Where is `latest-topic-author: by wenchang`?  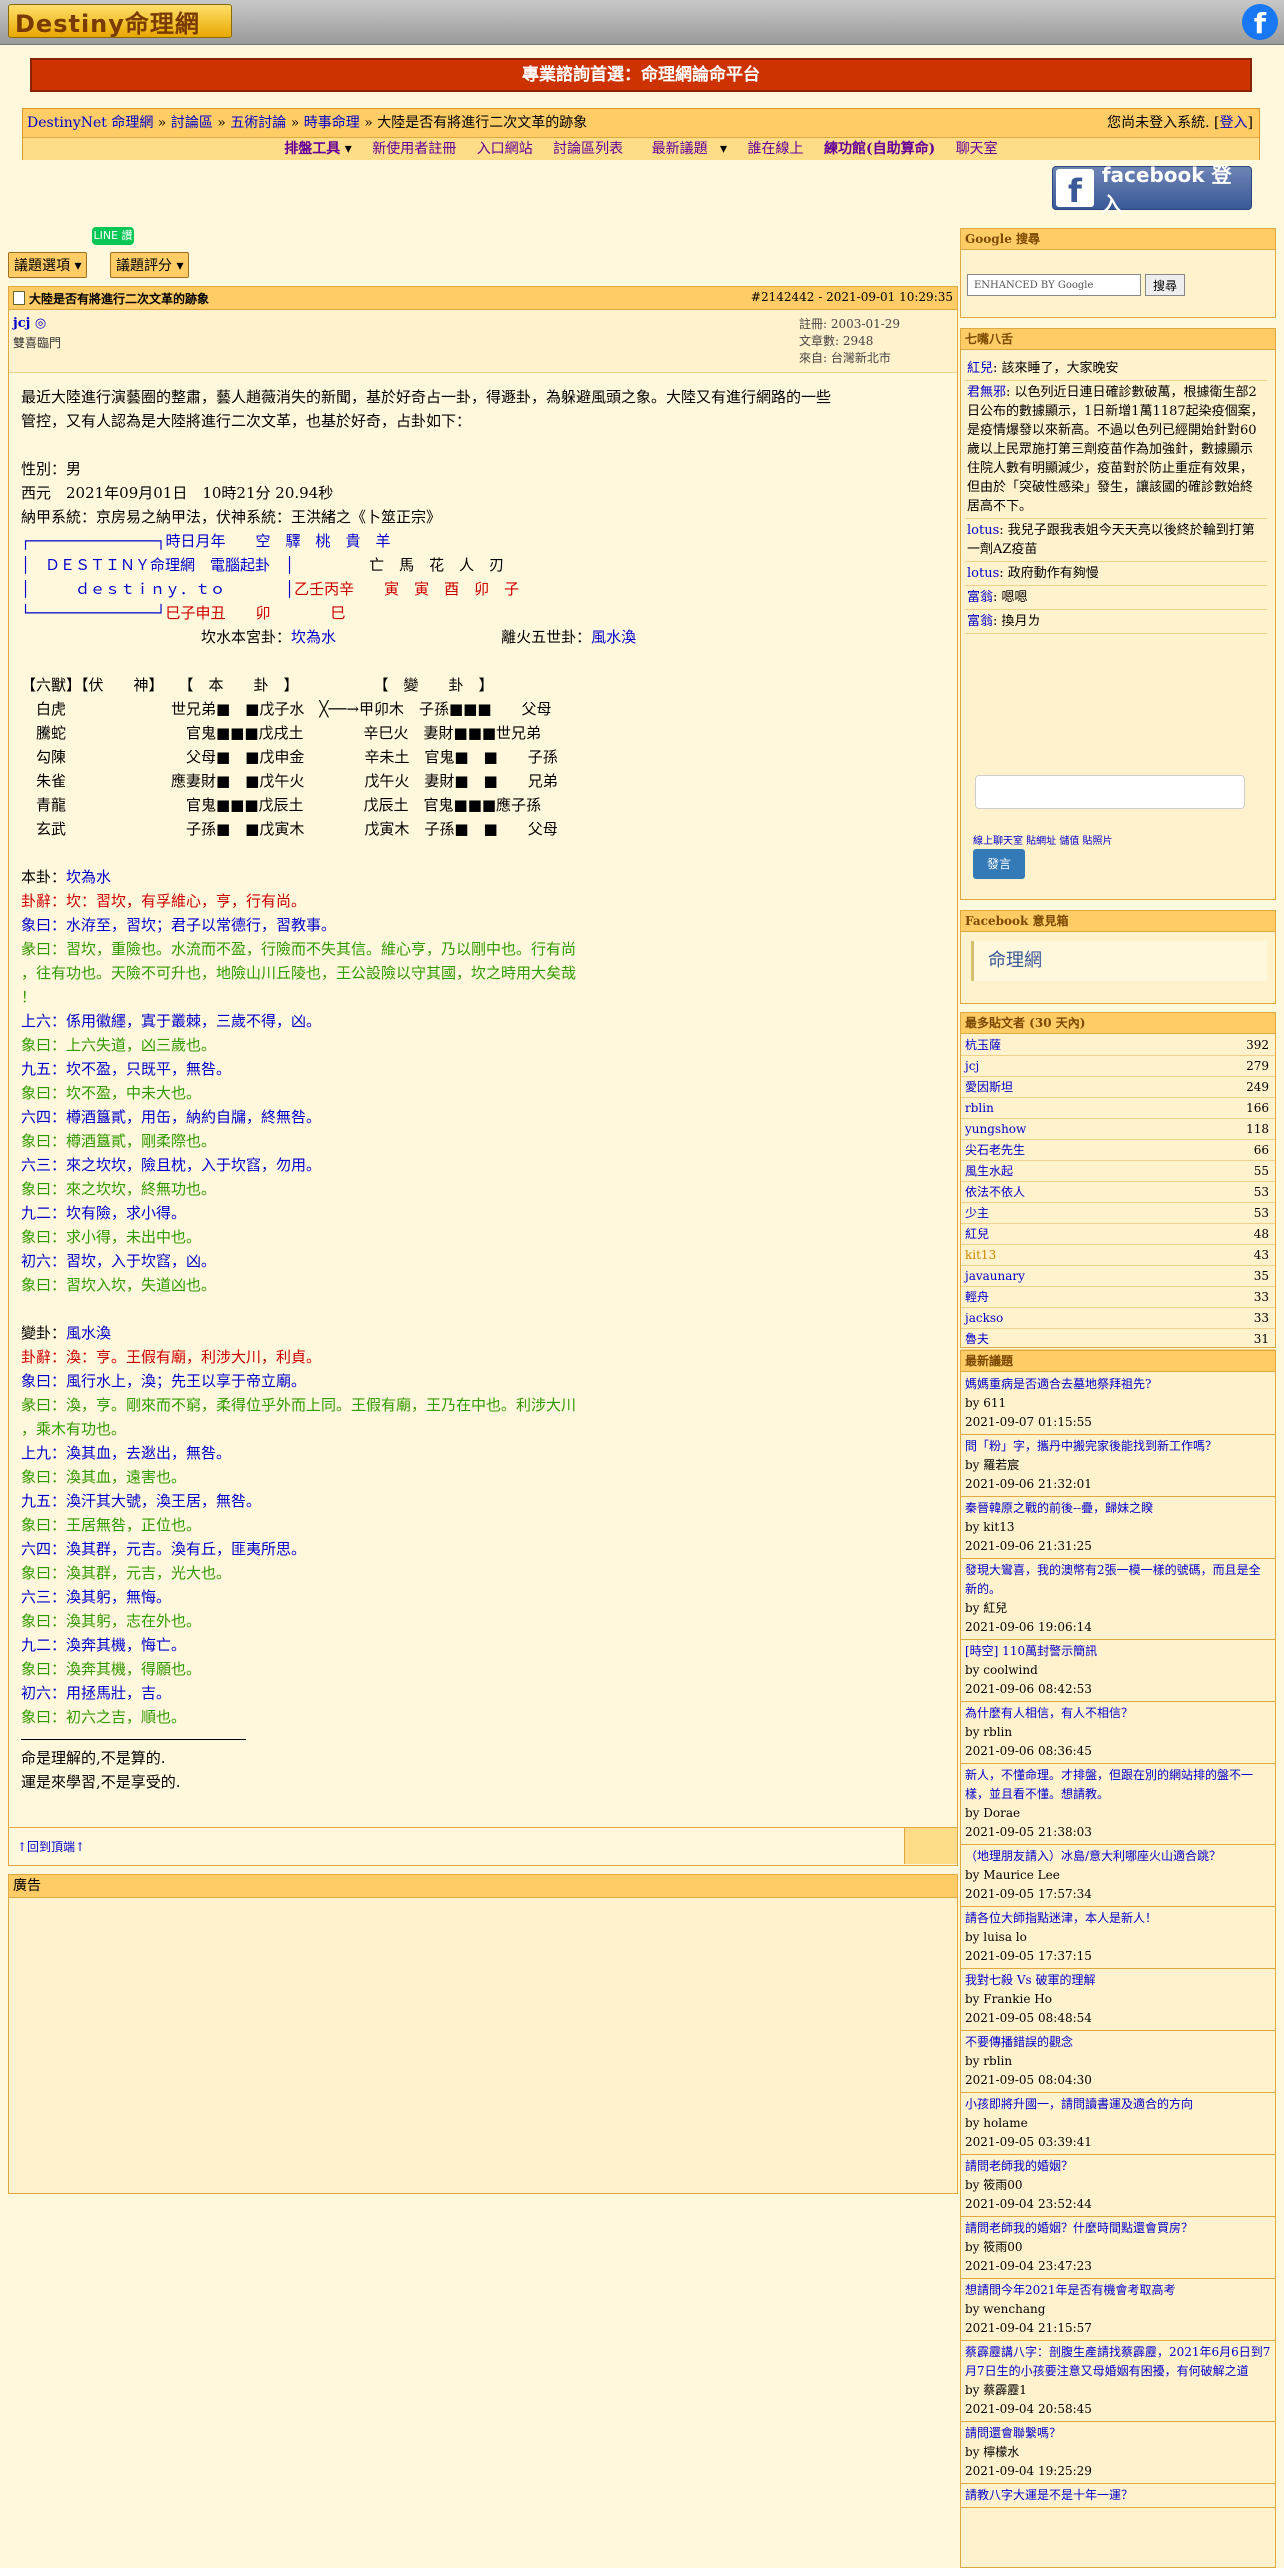
latest-topic-author: by wenchang is located at coordinates (1118, 2309).